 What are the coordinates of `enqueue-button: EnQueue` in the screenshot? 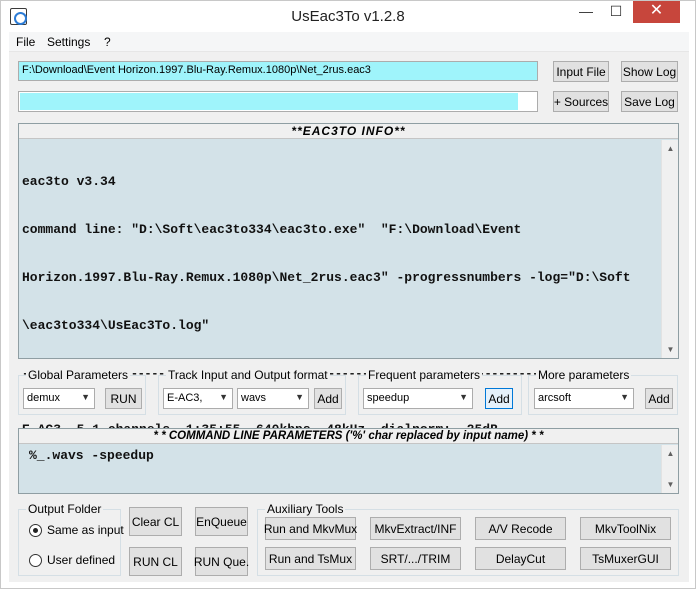 It's located at (221, 521).